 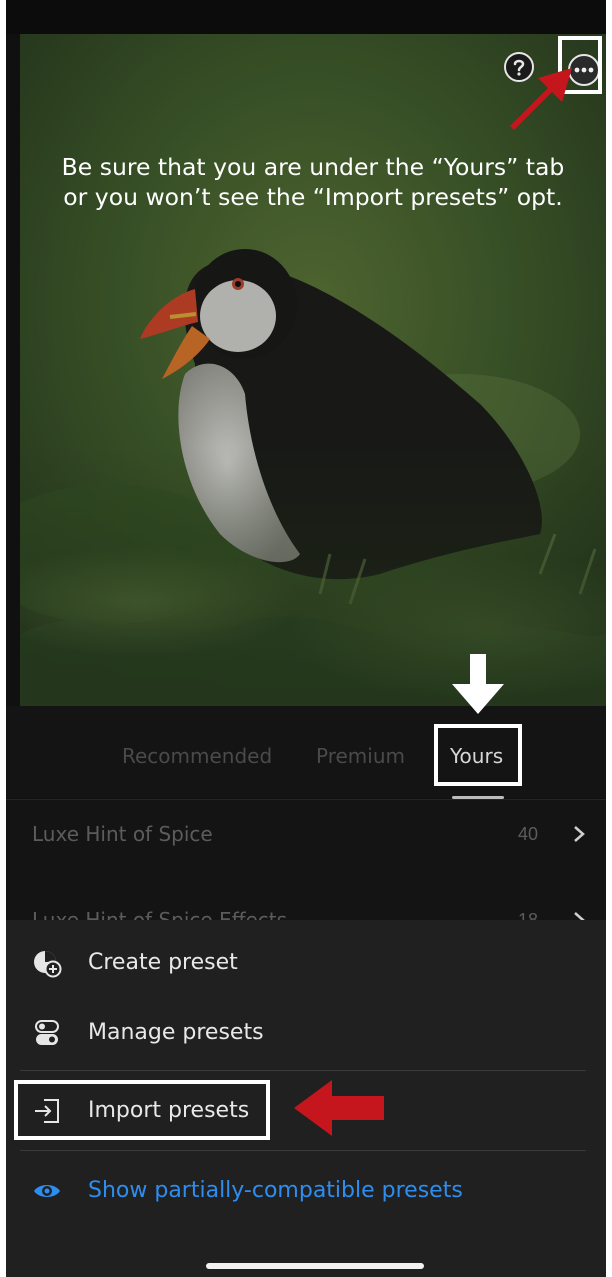 I want to click on show-partially-compatible-item: Show partially-compatible presets, so click(x=306, y=1191).